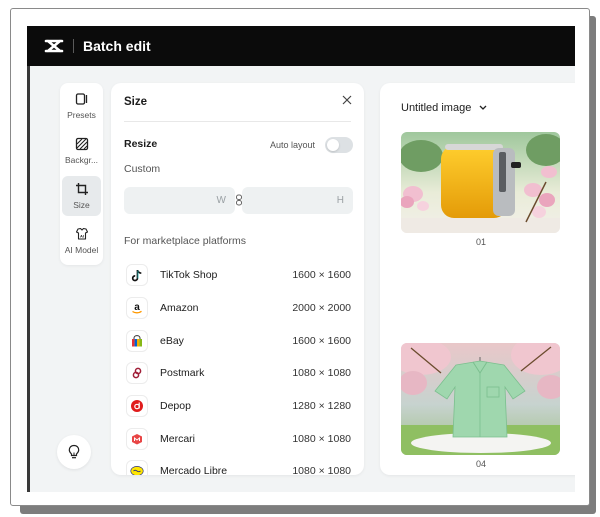  Describe the element at coordinates (54, 46) in the screenshot. I see `capcut-logo-icon` at that location.